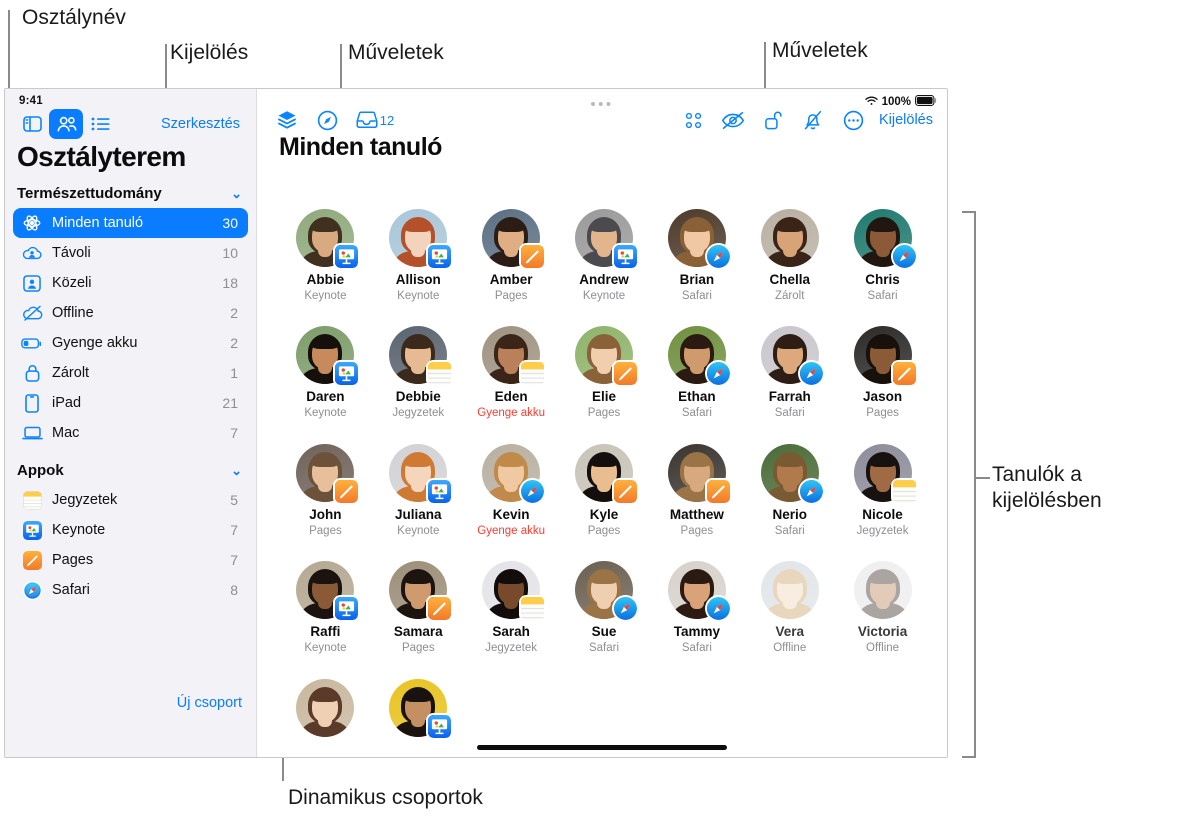 The height and width of the screenshot is (817, 1192). Describe the element at coordinates (130, 433) in the screenshot. I see `sidebar-item-mac: Mac 7` at that location.